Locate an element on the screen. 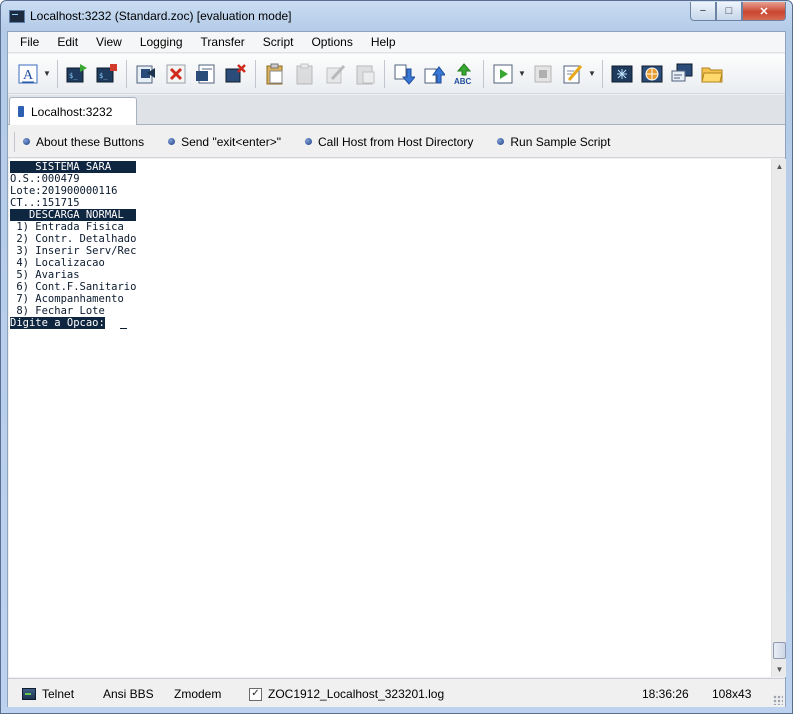  terminal-line: SISTEMA SARA is located at coordinates (73, 167).